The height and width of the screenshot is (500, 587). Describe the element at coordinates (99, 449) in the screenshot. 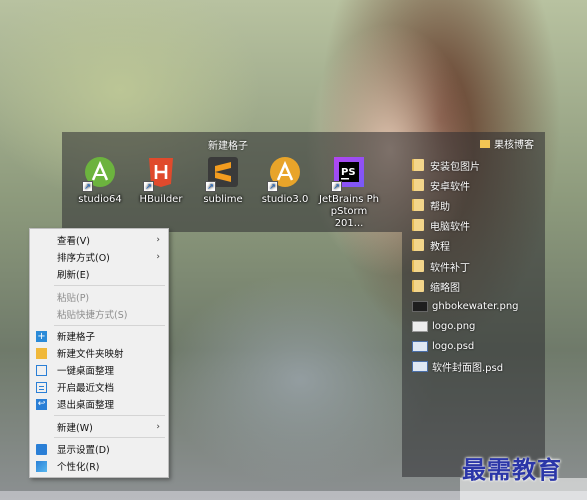

I see `menu-item-display-settings: 显示设置(D)` at that location.